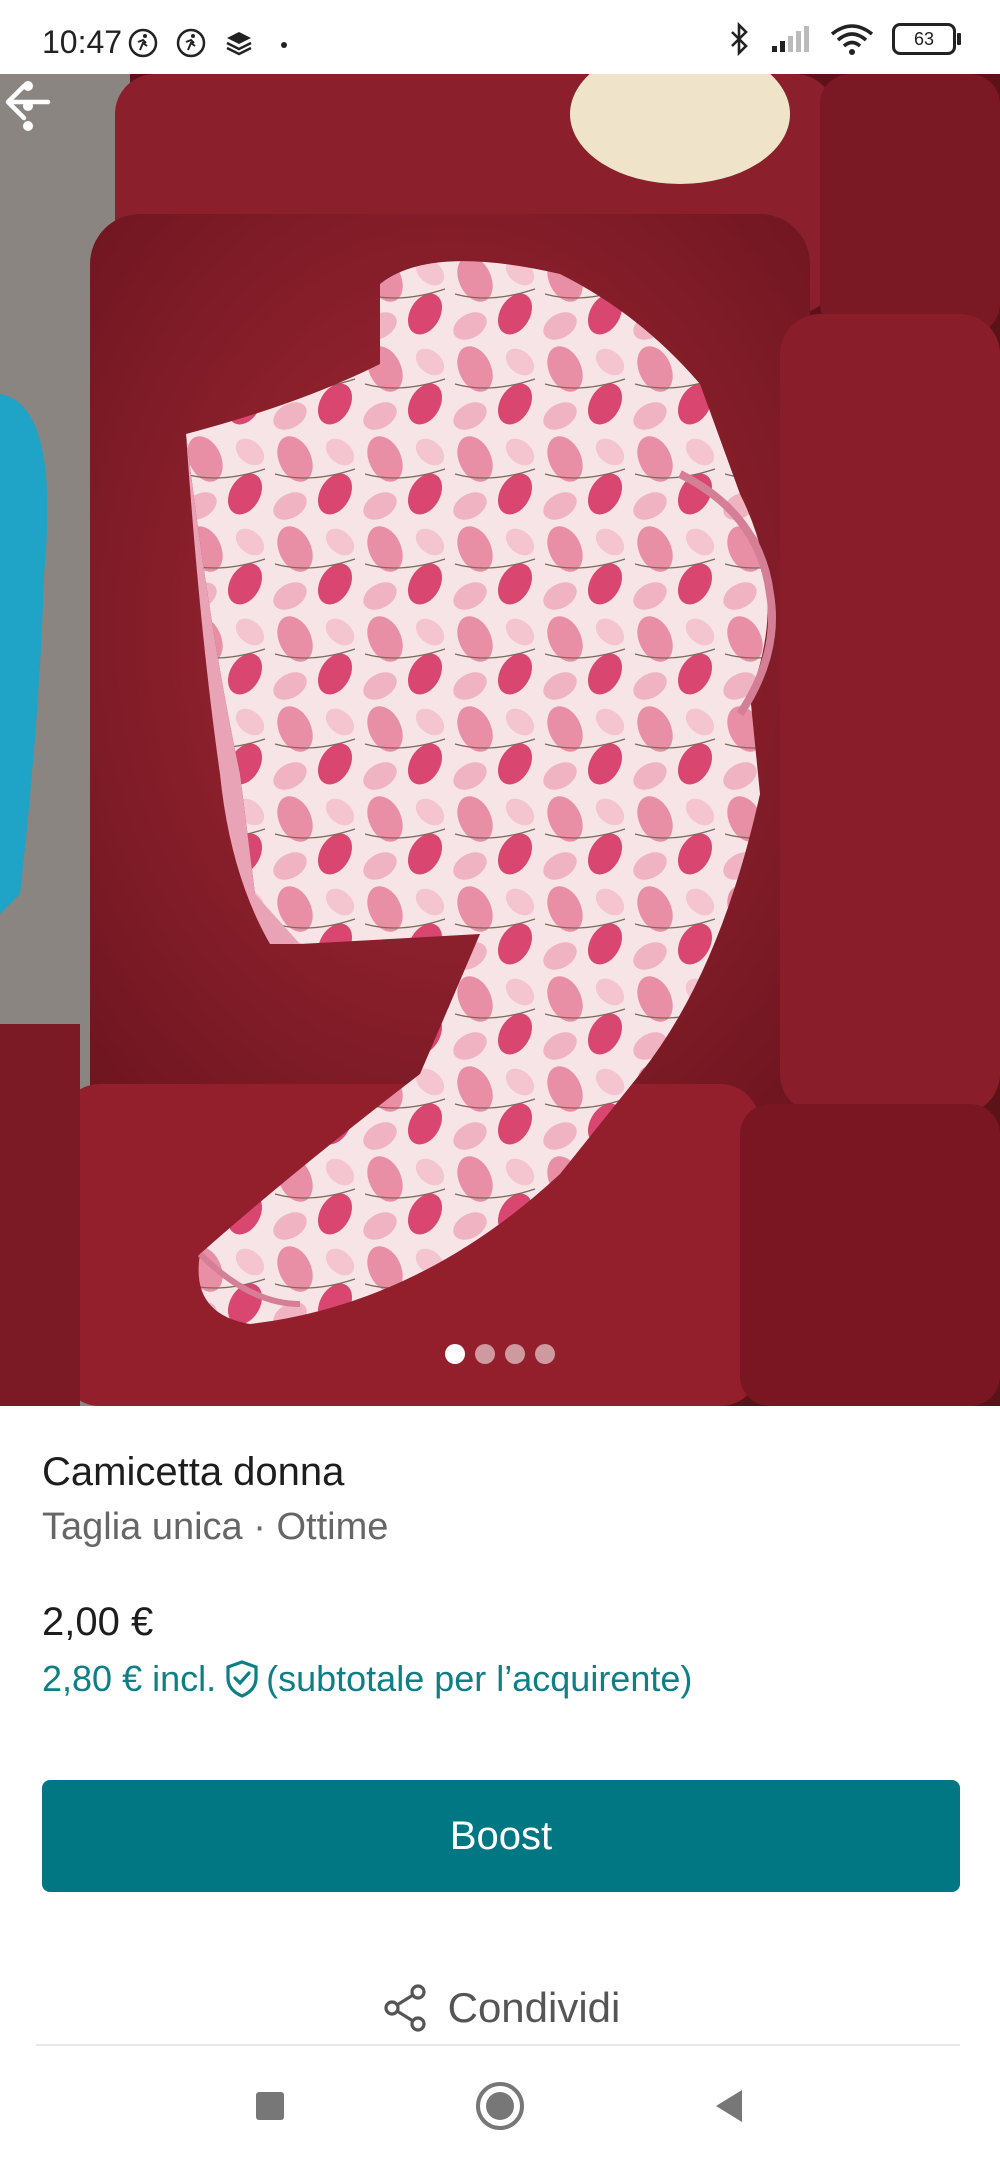 The width and height of the screenshot is (1000, 2166). I want to click on signal-icon, so click(790, 39).